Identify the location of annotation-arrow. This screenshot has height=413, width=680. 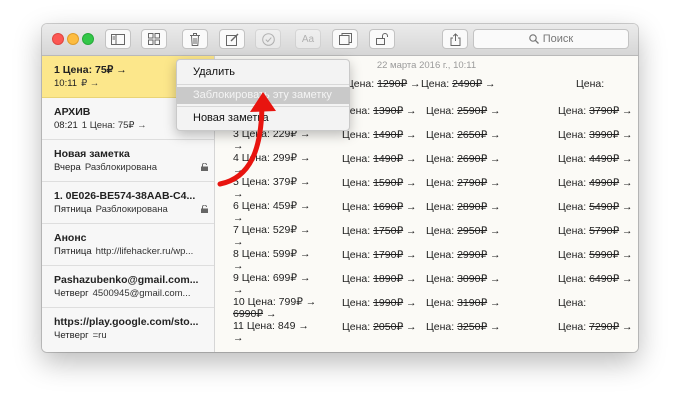
(246, 139).